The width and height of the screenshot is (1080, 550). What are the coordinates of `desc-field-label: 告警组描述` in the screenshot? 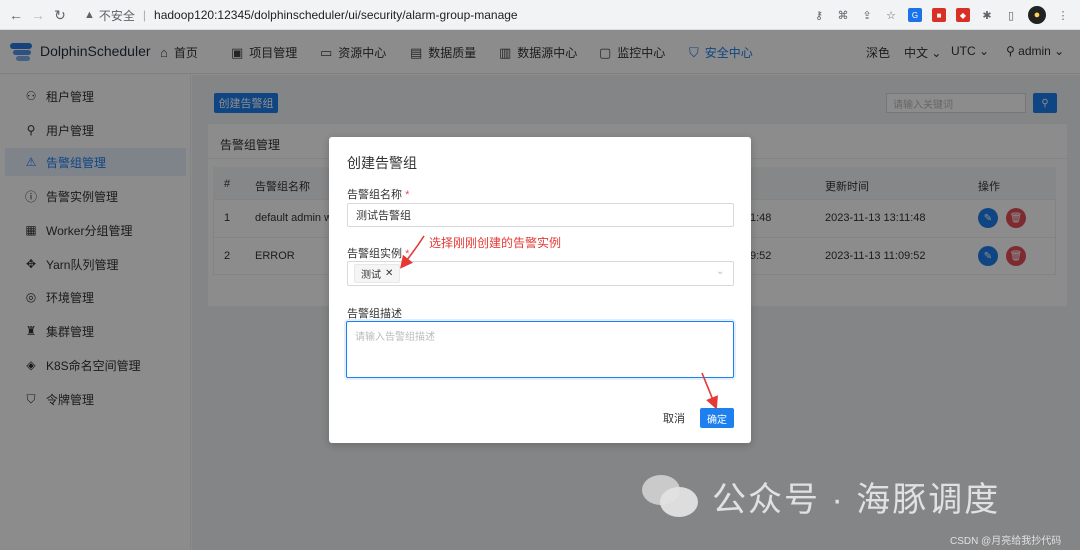 It's located at (374, 314).